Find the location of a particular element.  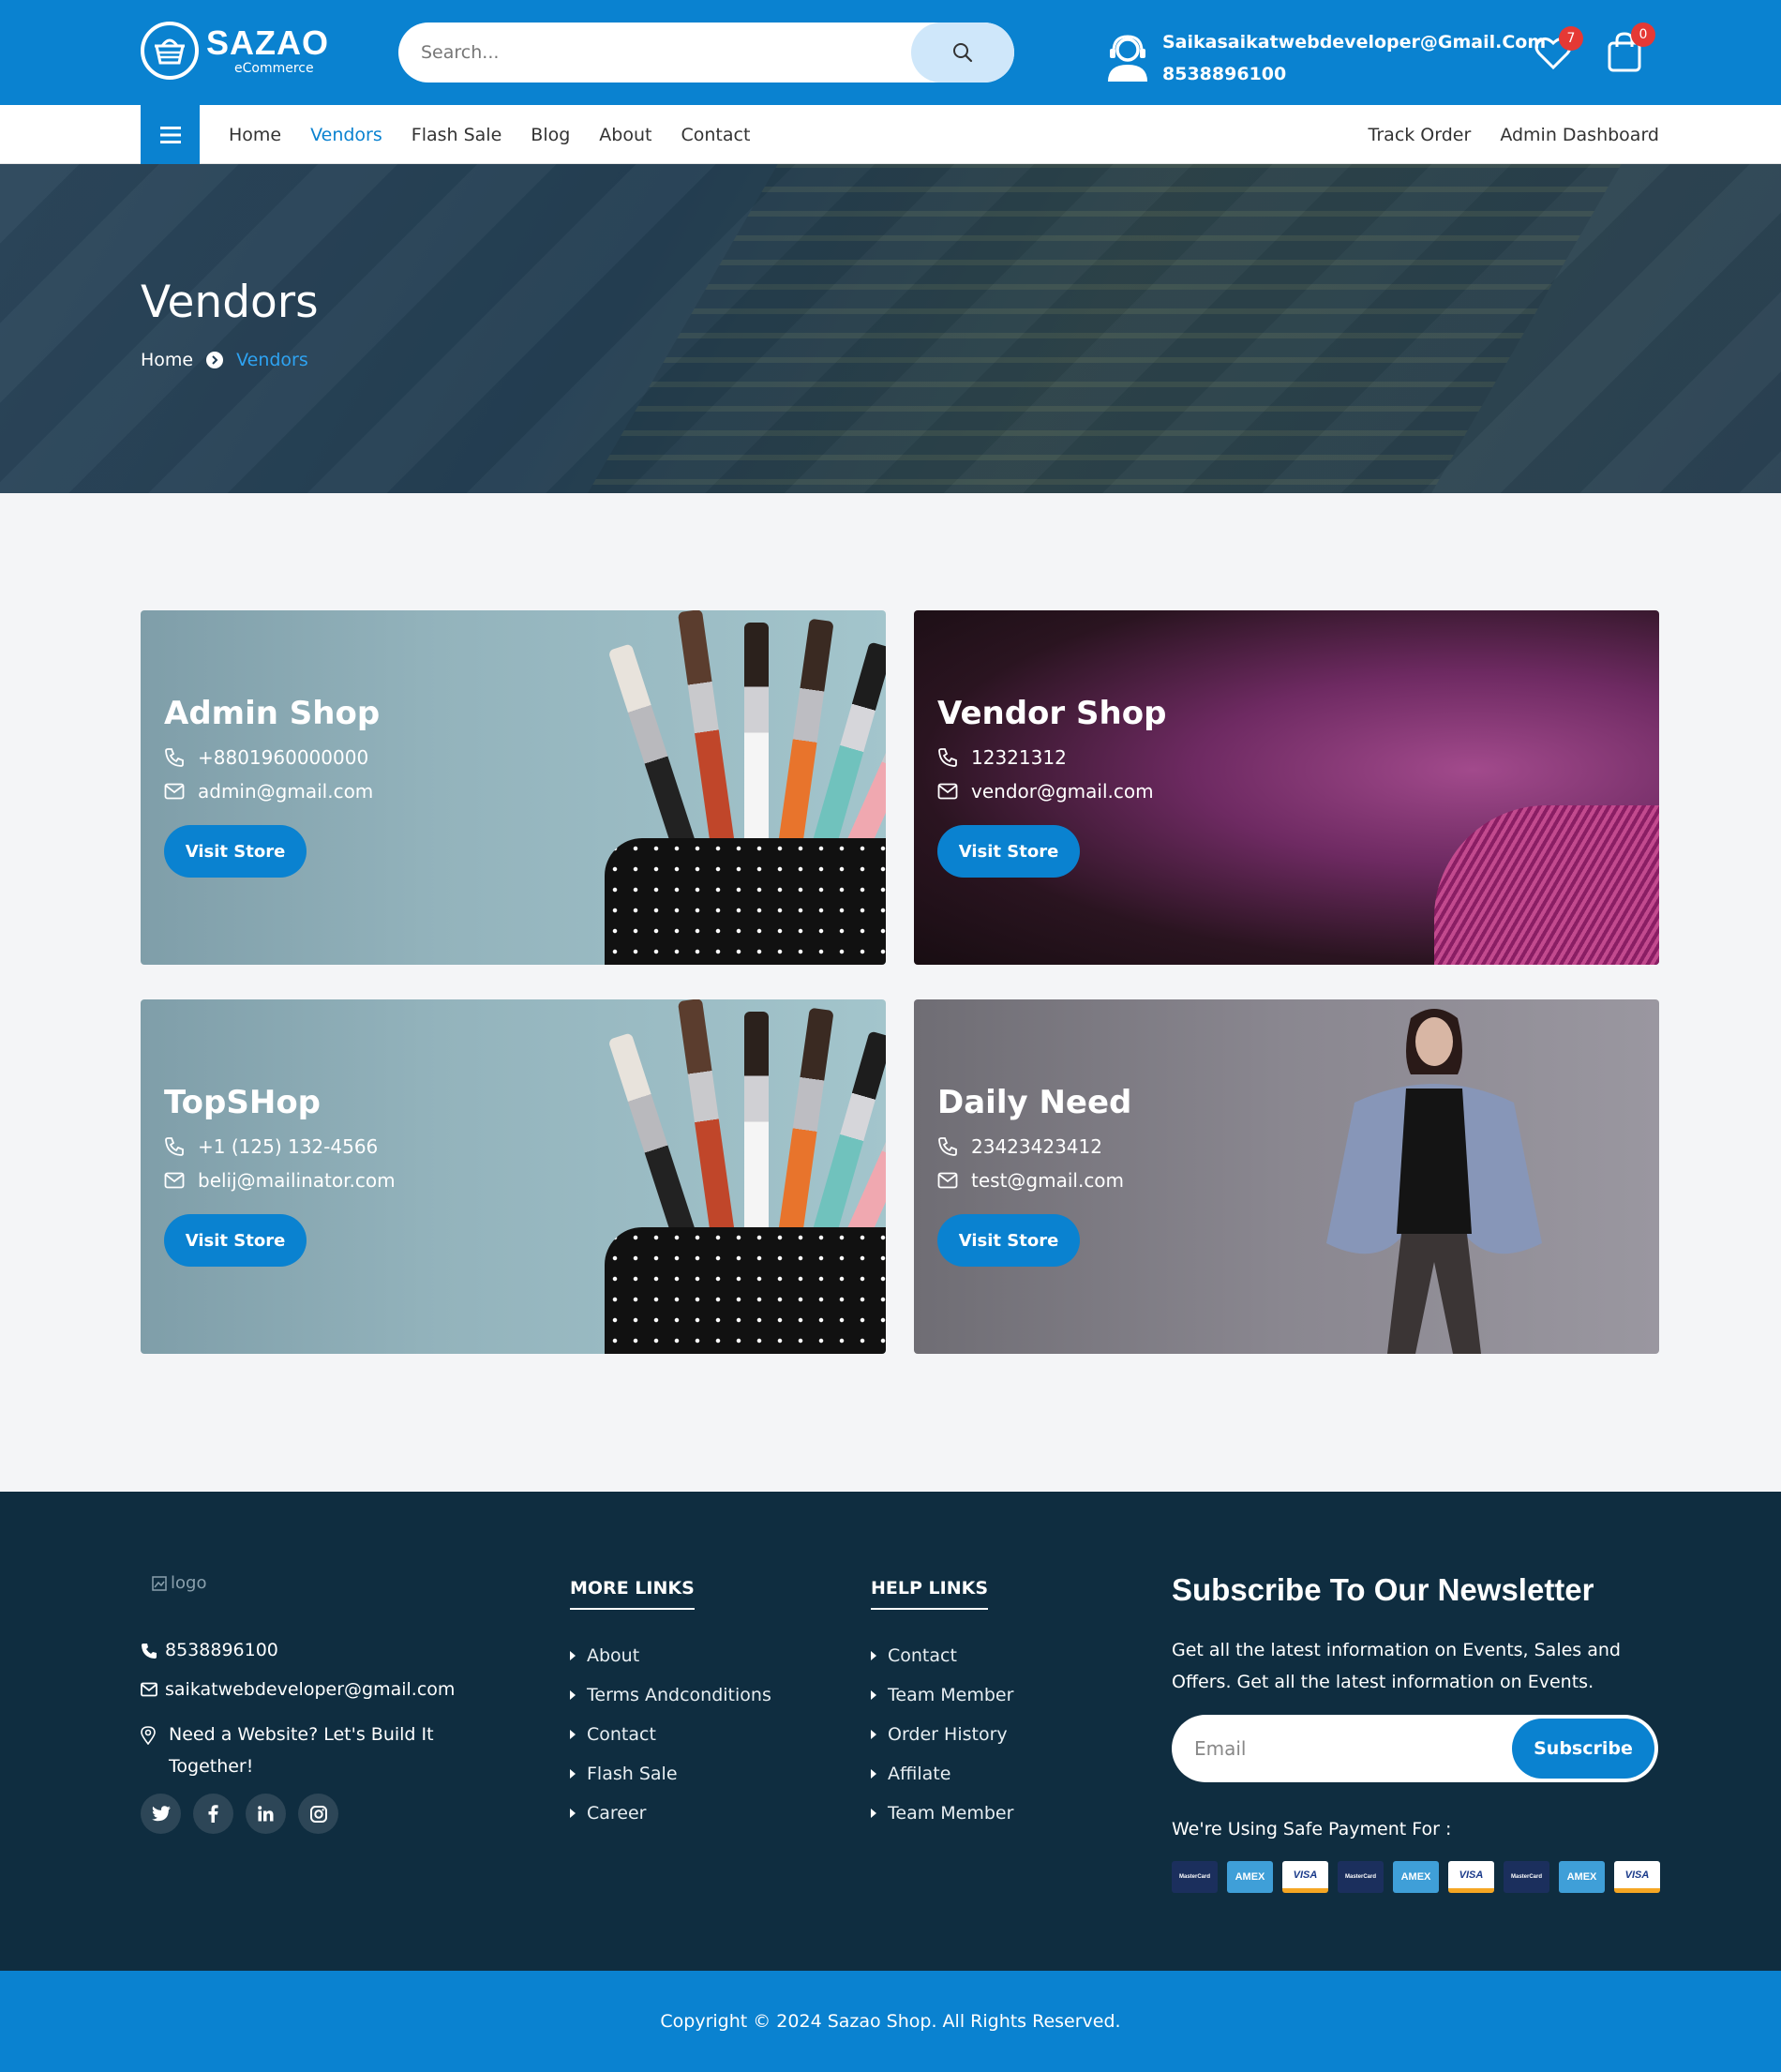

twitter-icon is located at coordinates (161, 1814).